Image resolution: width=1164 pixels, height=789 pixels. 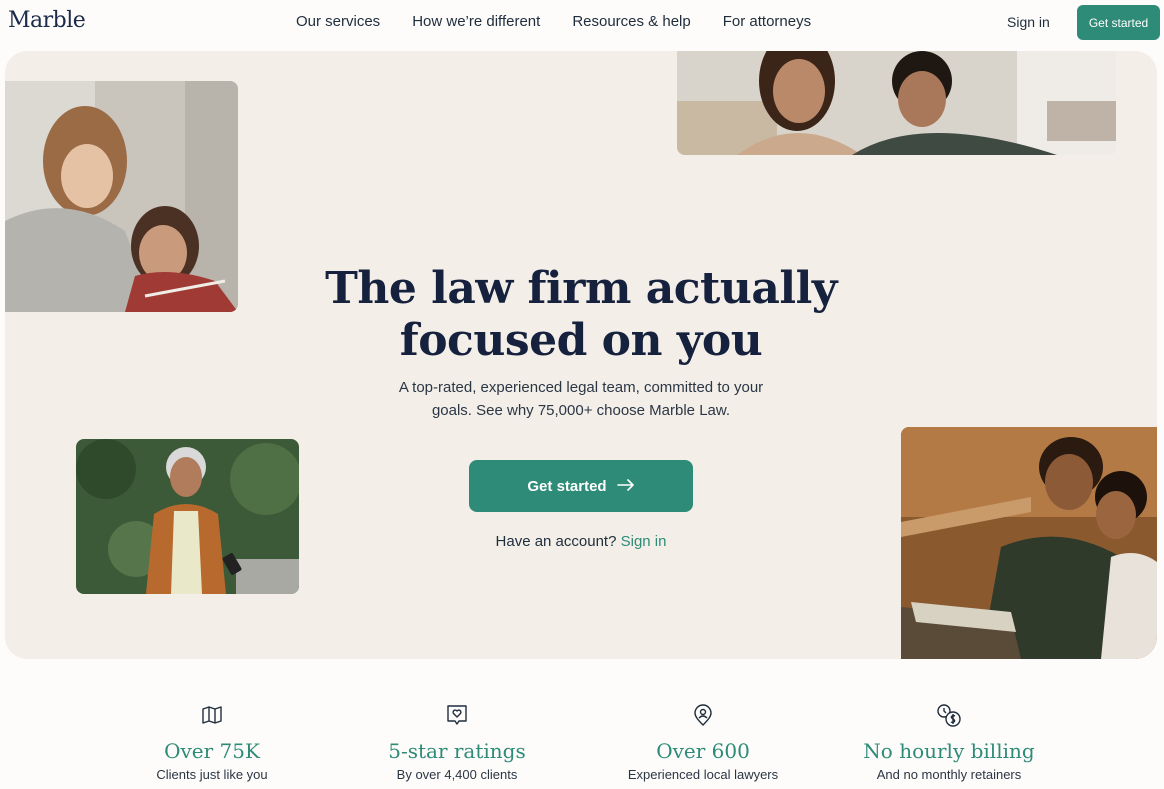 What do you see at coordinates (949, 751) in the screenshot?
I see `stat-value: No hourly billing` at bounding box center [949, 751].